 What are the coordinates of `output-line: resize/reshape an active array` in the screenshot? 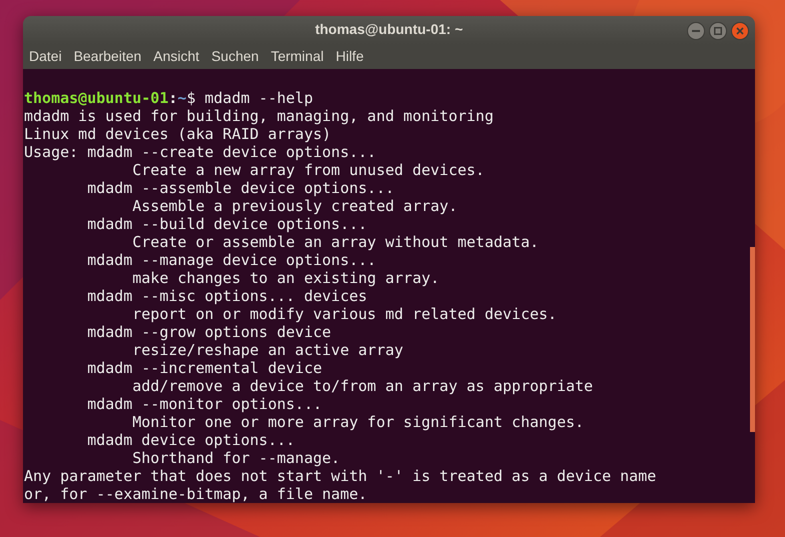 It's located at (267, 350).